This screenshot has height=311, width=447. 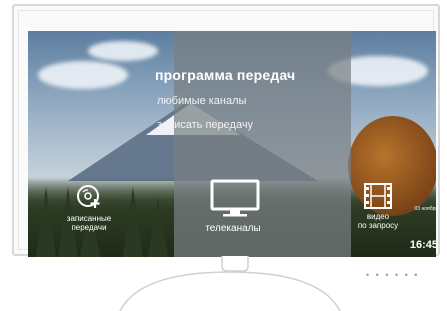 What do you see at coordinates (393, 275) in the screenshot?
I see `tv-indicator-dots: • • • • • •` at bounding box center [393, 275].